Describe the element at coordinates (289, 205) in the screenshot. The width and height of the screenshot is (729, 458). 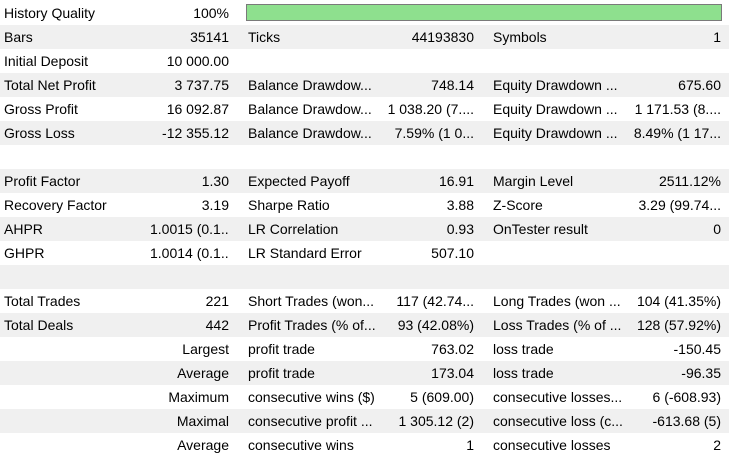
I see `stat-label: Sharpe Ratio` at that location.